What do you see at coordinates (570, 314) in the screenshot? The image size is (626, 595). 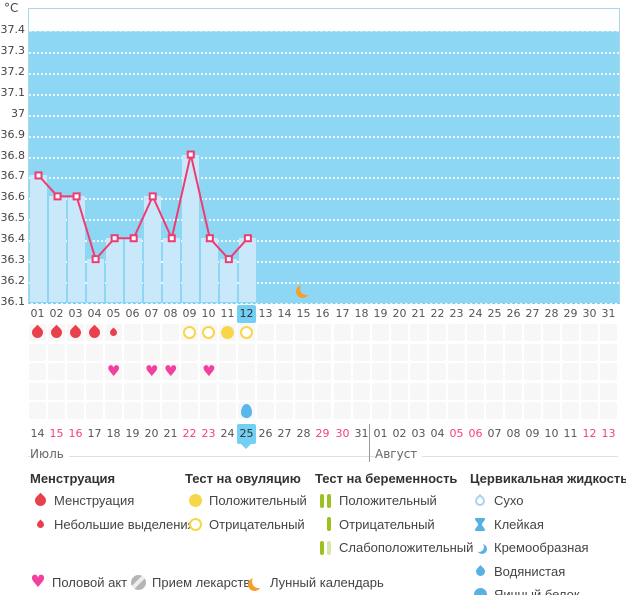 I see `cycle-day-cell: 29` at bounding box center [570, 314].